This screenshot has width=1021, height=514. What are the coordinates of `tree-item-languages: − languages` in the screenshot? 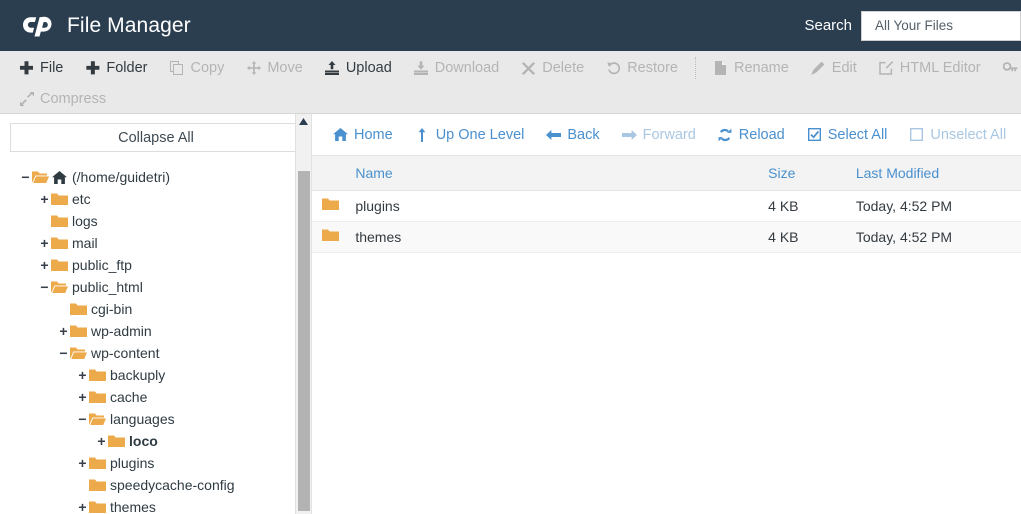 It's located at (155, 419).